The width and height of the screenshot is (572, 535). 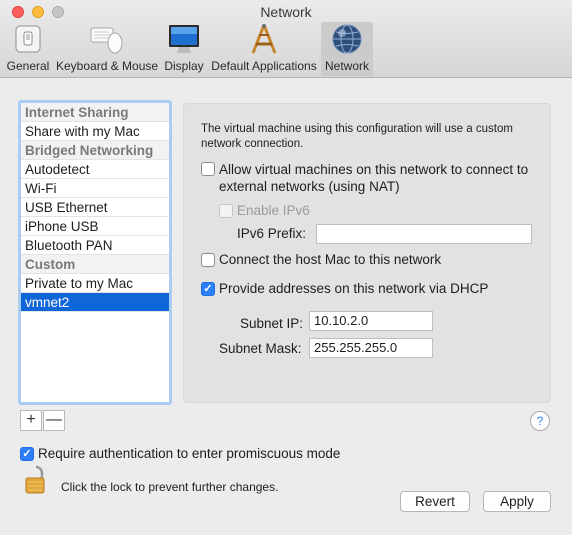 I want to click on connect-host-label: Connect the host Mac to this network, so click(x=330, y=259).